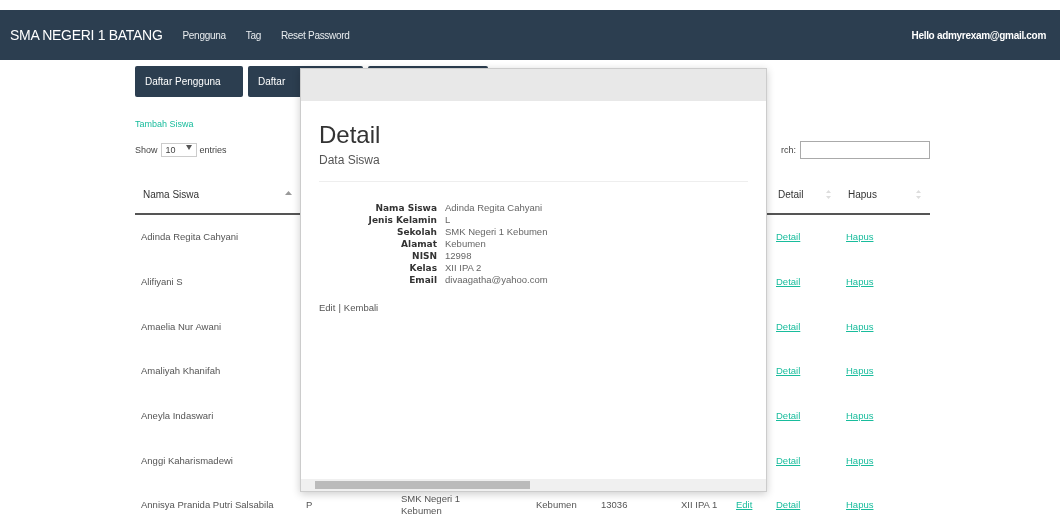 The width and height of the screenshot is (1060, 519). I want to click on field-value: Kebumen, so click(466, 244).